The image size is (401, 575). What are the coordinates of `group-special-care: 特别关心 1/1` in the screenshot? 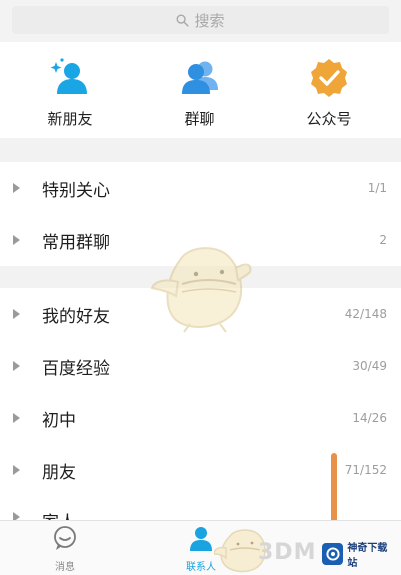 It's located at (200, 188).